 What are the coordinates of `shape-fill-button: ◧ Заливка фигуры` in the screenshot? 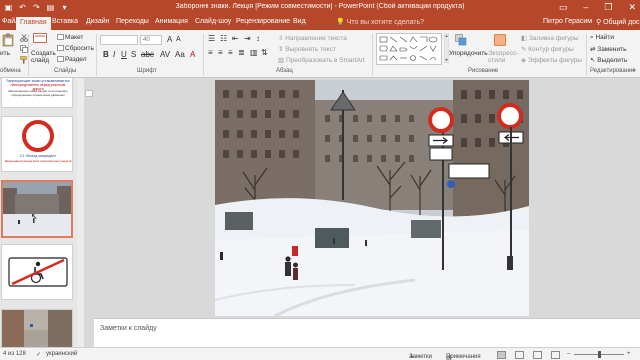 It's located at (550, 38).